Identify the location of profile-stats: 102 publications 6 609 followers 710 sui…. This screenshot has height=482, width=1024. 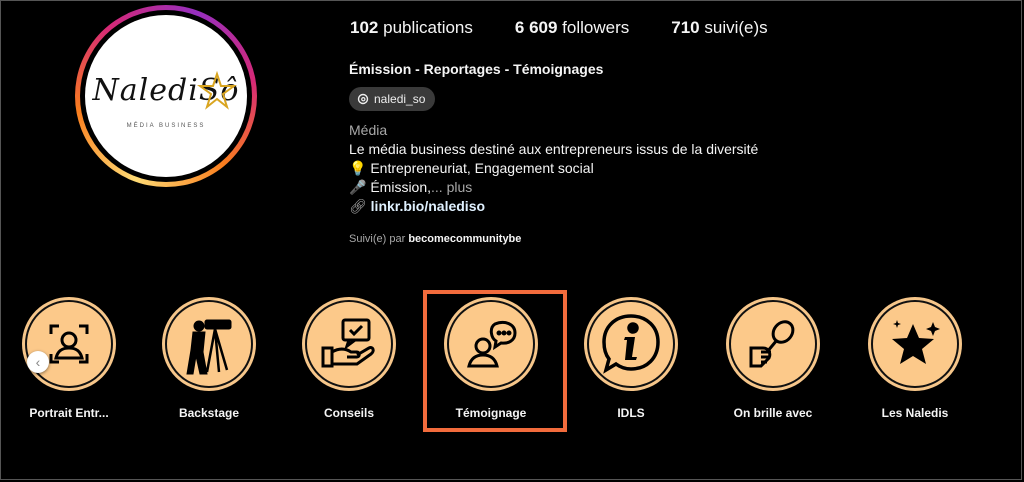
(580, 28).